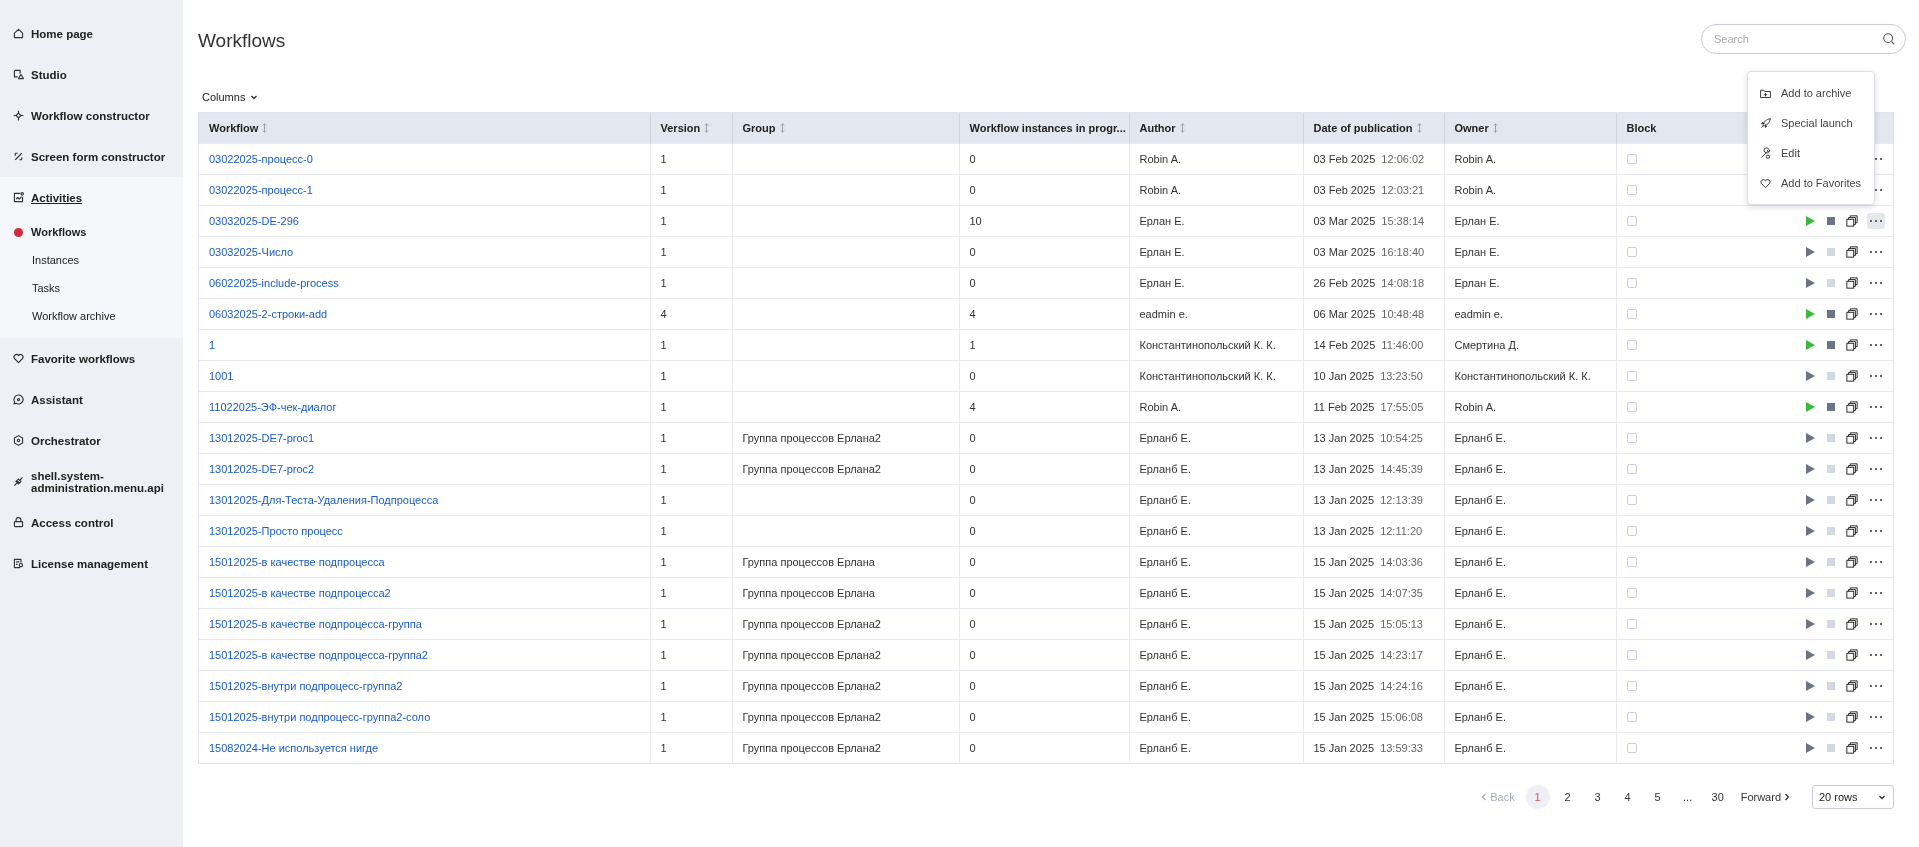 This screenshot has height=847, width=1919. Describe the element at coordinates (324, 500) in the screenshot. I see `workflow-link: 13012025-Для-Теста-Удаления-Подпроцесса` at that location.